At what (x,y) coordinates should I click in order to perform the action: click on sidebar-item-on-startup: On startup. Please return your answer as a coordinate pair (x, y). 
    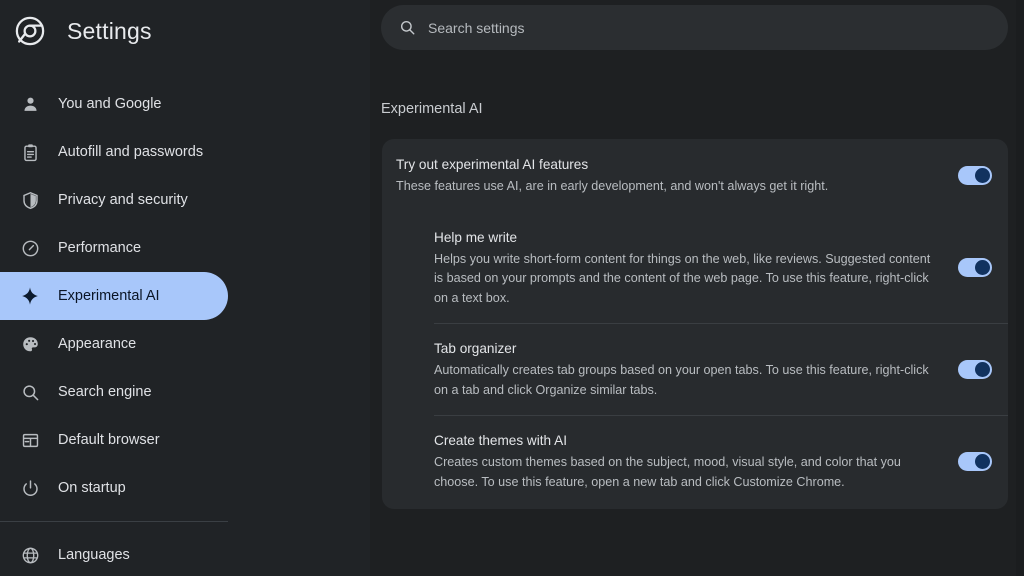
    Looking at the image, I should click on (114, 488).